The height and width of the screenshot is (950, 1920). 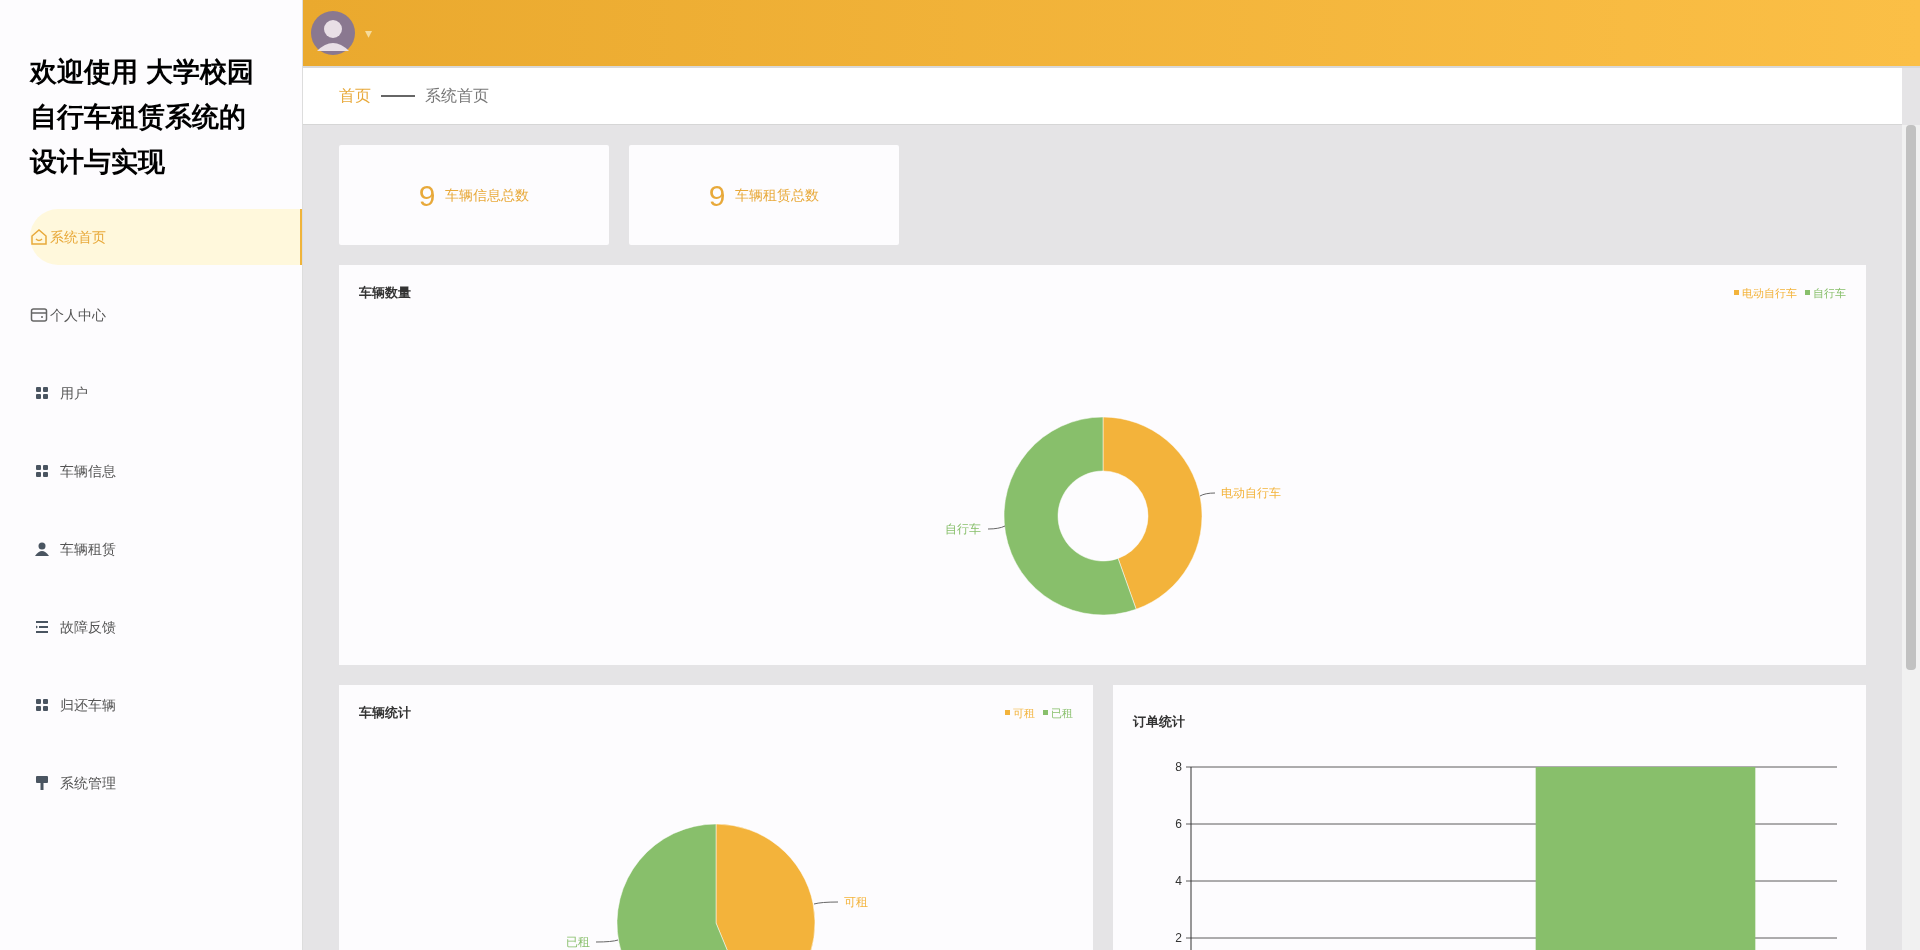 What do you see at coordinates (577, 941) in the screenshot?
I see `slice-label: 已租` at bounding box center [577, 941].